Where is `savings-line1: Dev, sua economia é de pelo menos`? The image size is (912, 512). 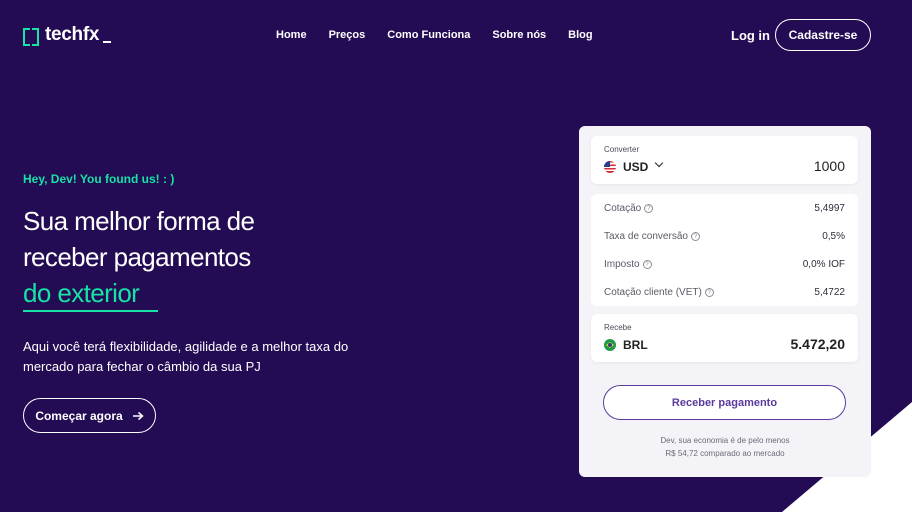
savings-line1: Dev, sua economia é de pelo menos is located at coordinates (725, 440).